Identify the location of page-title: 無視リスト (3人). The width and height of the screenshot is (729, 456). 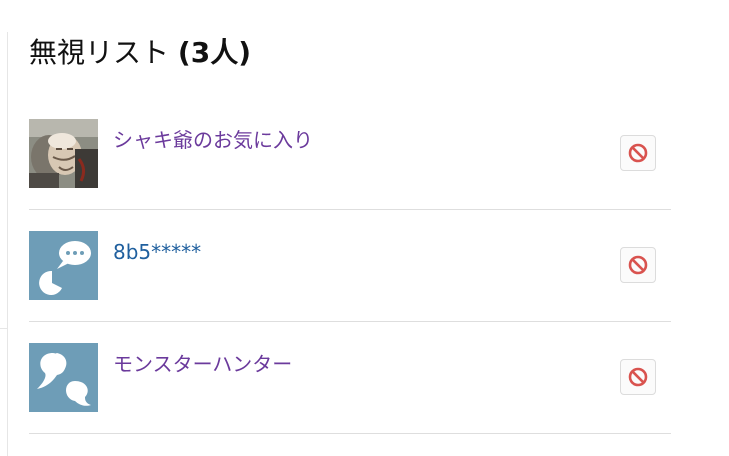
(140, 53).